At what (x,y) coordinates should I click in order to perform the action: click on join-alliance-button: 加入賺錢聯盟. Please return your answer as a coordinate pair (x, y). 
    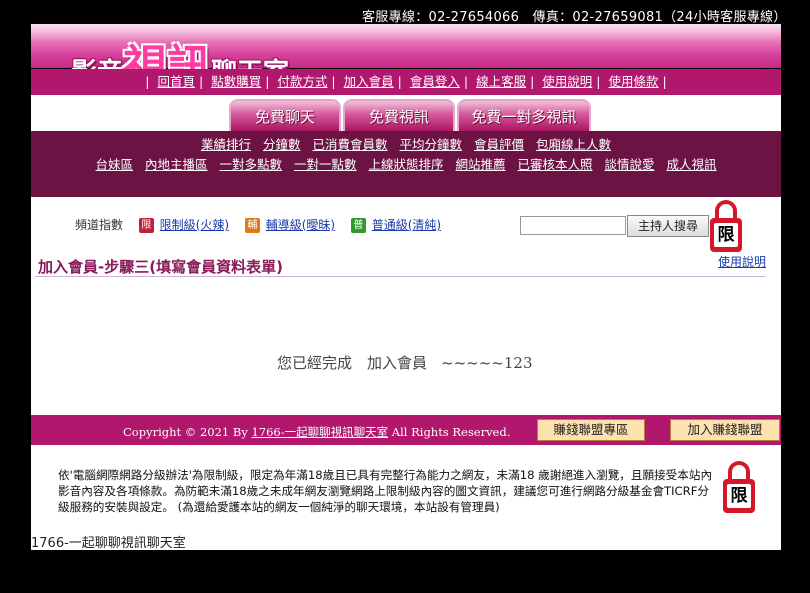
    Looking at the image, I should click on (725, 430).